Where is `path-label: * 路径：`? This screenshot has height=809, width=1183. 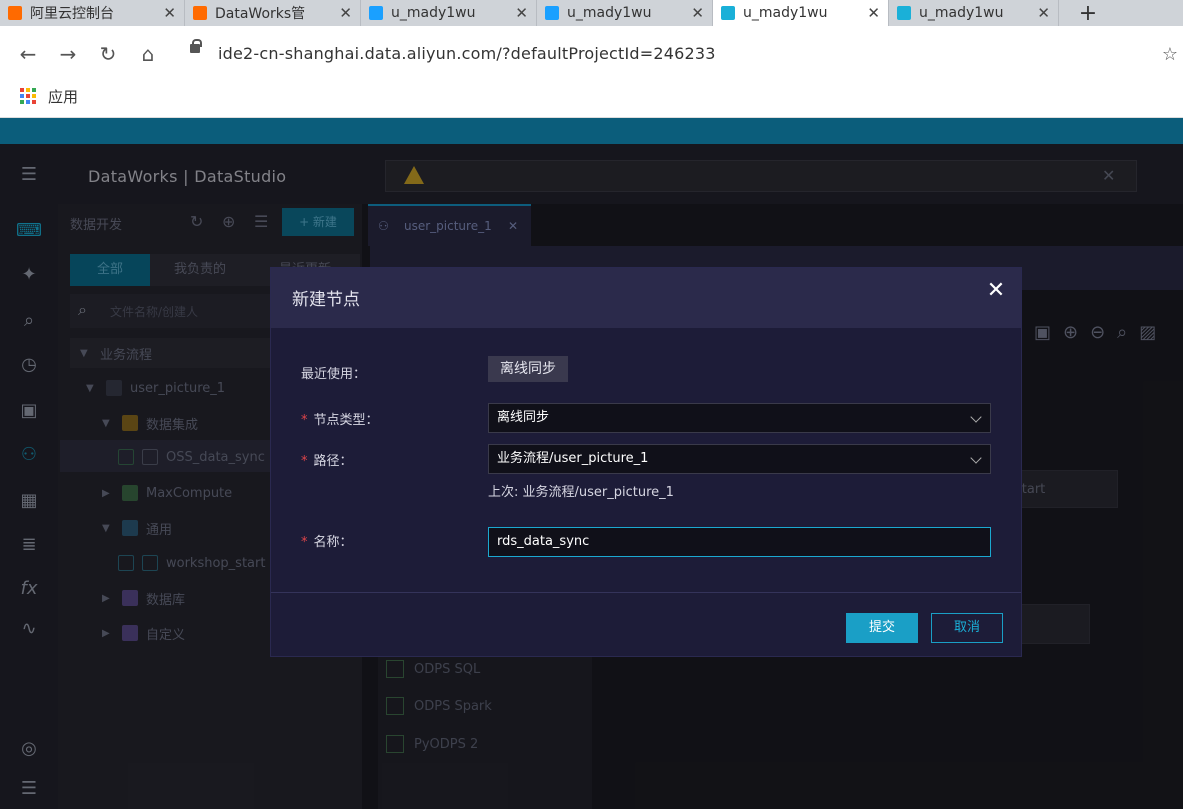
path-label: * 路径： is located at coordinates (327, 461).